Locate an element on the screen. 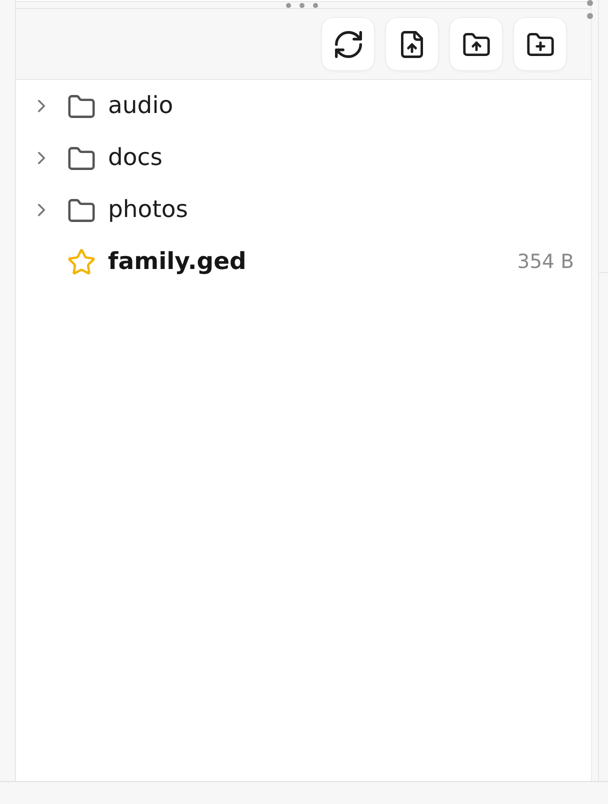  refresh-button is located at coordinates (348, 44).